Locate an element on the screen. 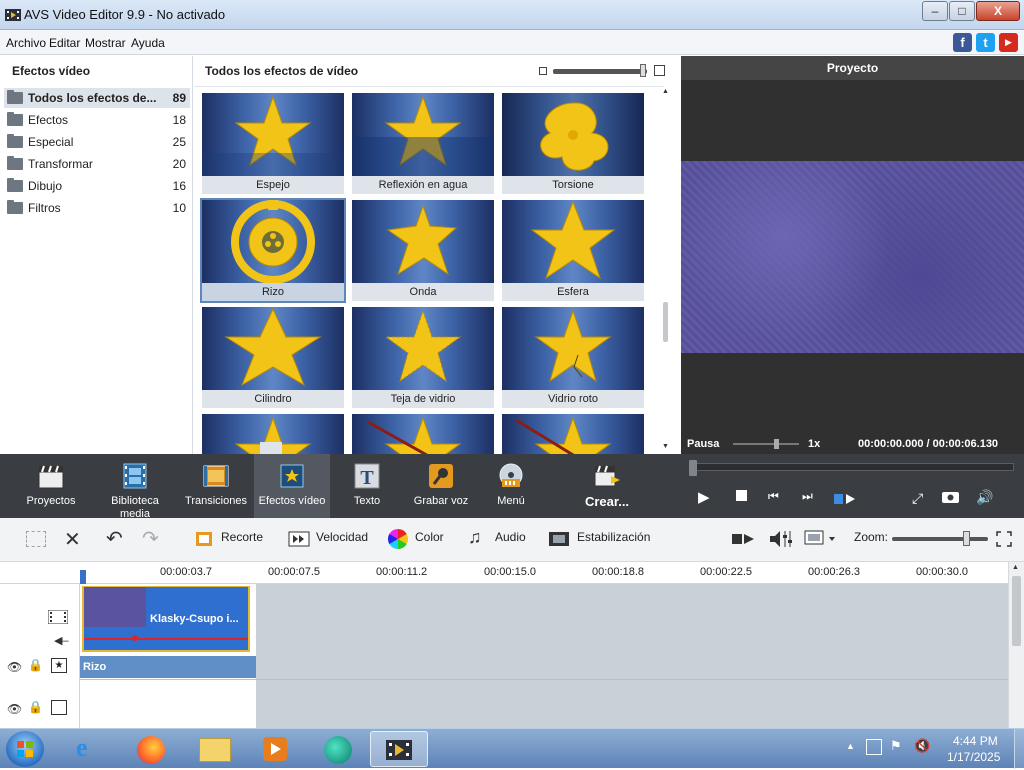  split-clip-icon is located at coordinates (744, 539).